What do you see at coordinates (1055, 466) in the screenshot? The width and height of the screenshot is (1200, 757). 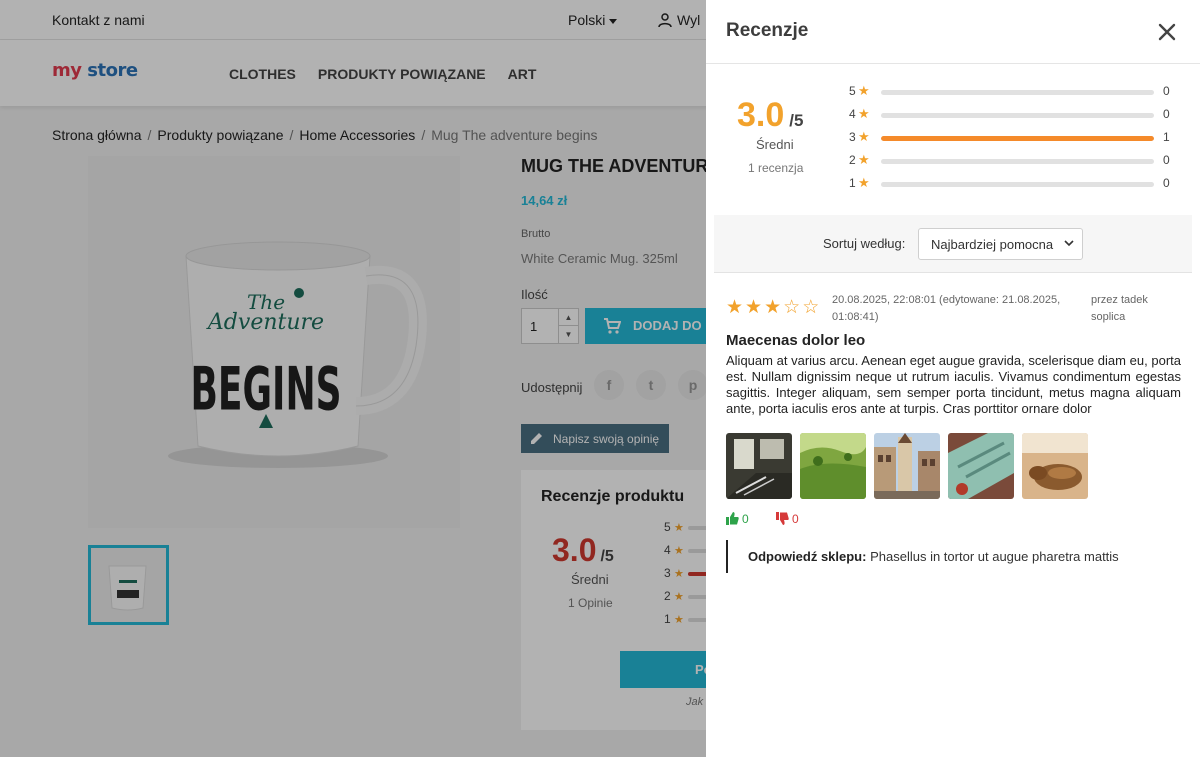 I see `review-photo-sleeping-dog` at bounding box center [1055, 466].